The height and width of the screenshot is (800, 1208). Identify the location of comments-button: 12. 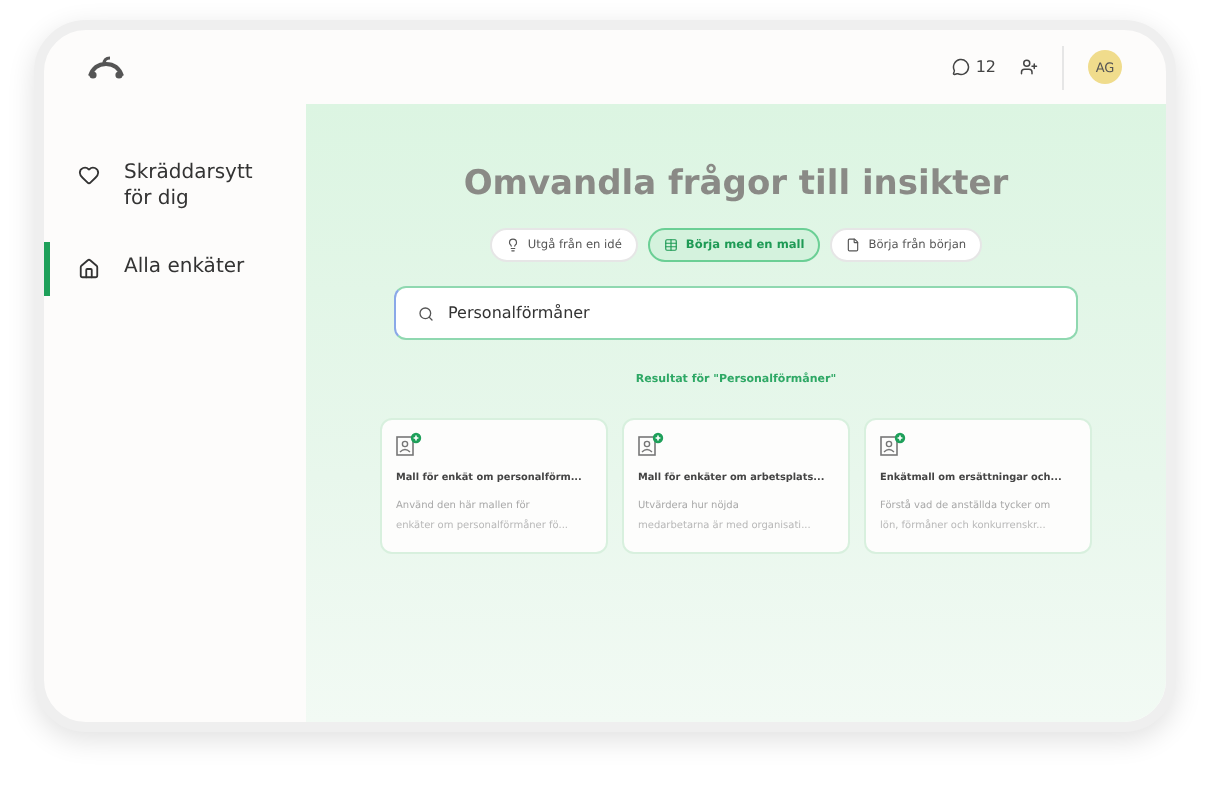
(973, 67).